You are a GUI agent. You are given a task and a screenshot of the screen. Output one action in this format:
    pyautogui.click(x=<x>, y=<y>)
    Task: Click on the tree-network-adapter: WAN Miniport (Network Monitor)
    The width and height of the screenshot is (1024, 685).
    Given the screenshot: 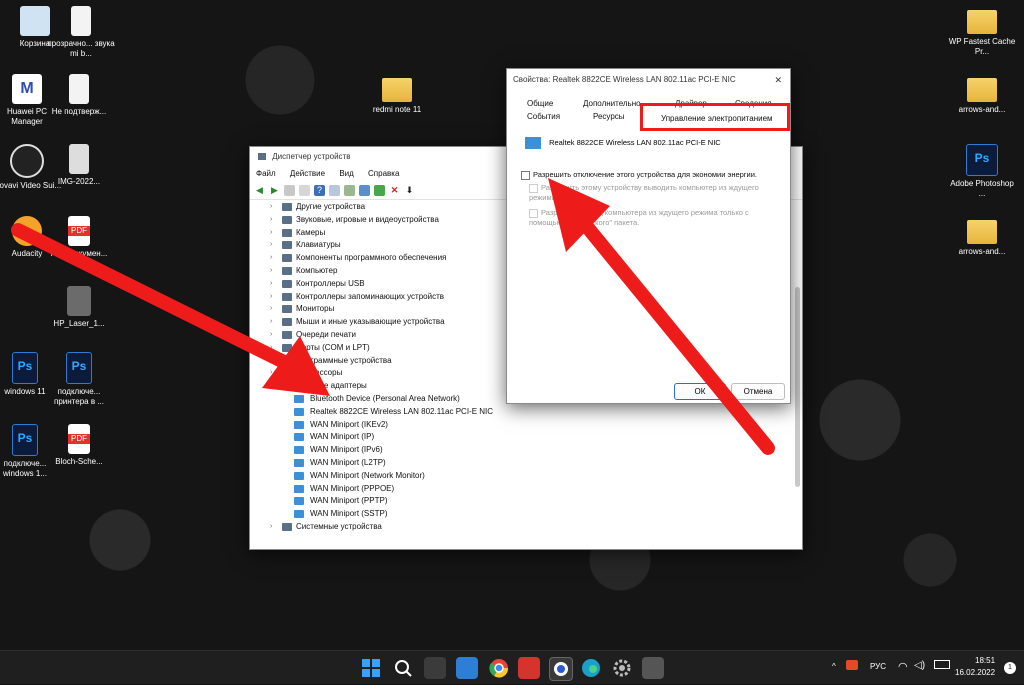 What is the action you would take?
    pyautogui.click(x=520, y=476)
    